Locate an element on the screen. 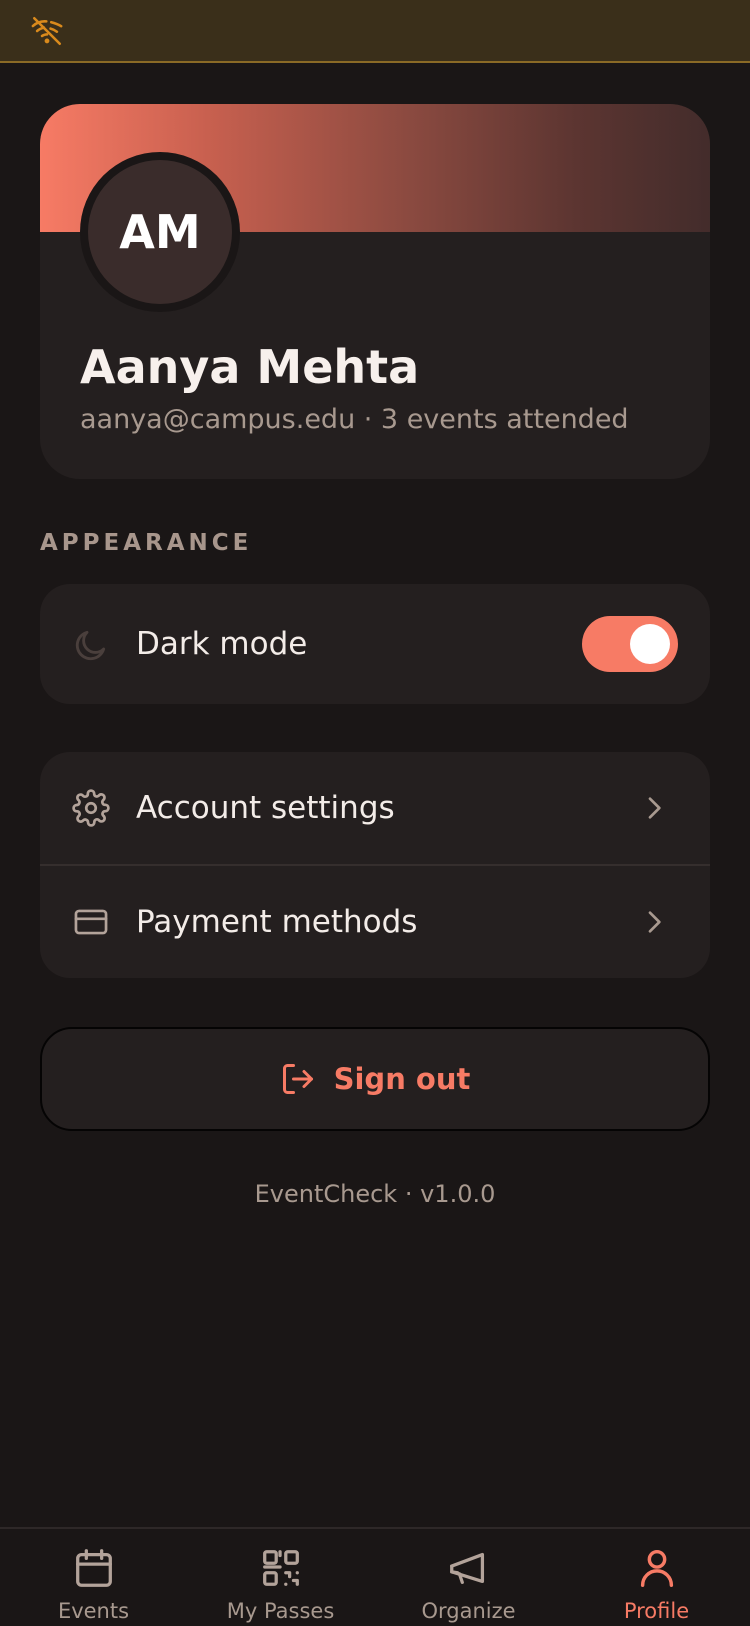 This screenshot has height=1626, width=750. nav-label: Events is located at coordinates (93, 1611).